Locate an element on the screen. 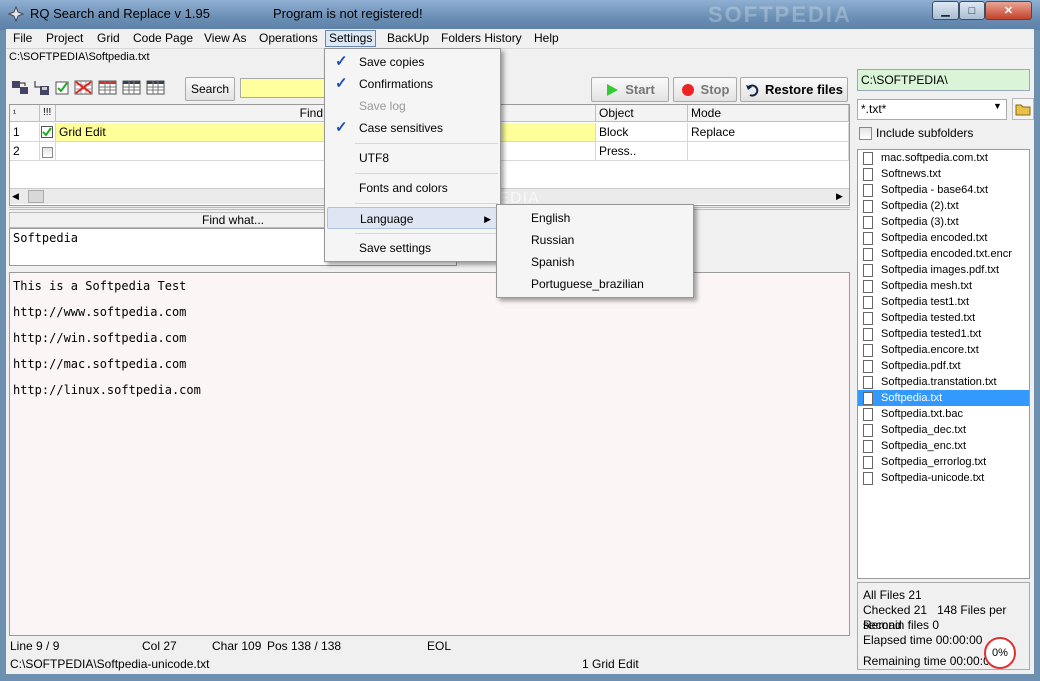  check-all-icon is located at coordinates (63, 87).